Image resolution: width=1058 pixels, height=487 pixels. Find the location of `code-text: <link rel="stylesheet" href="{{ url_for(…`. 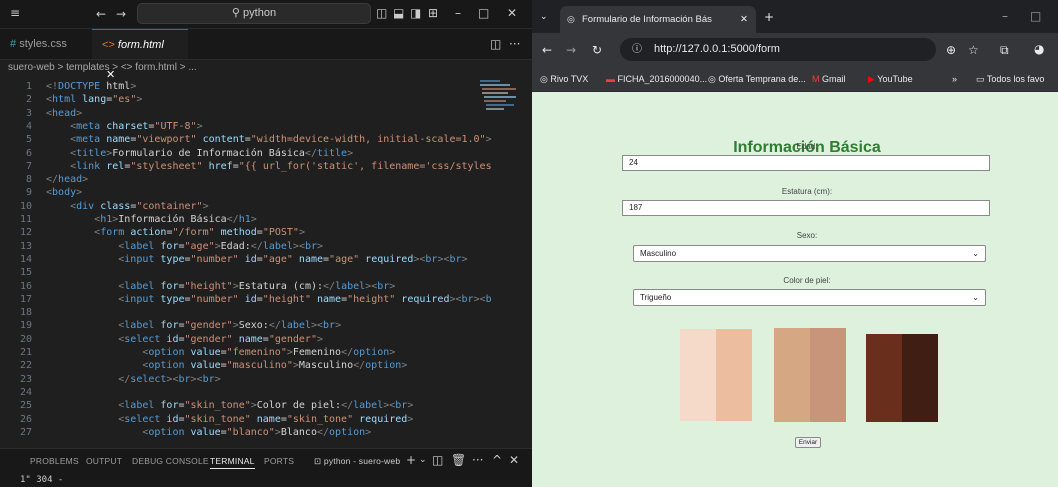

code-text: <link rel="stylesheet" href="{{ url_for(… is located at coordinates (281, 166).